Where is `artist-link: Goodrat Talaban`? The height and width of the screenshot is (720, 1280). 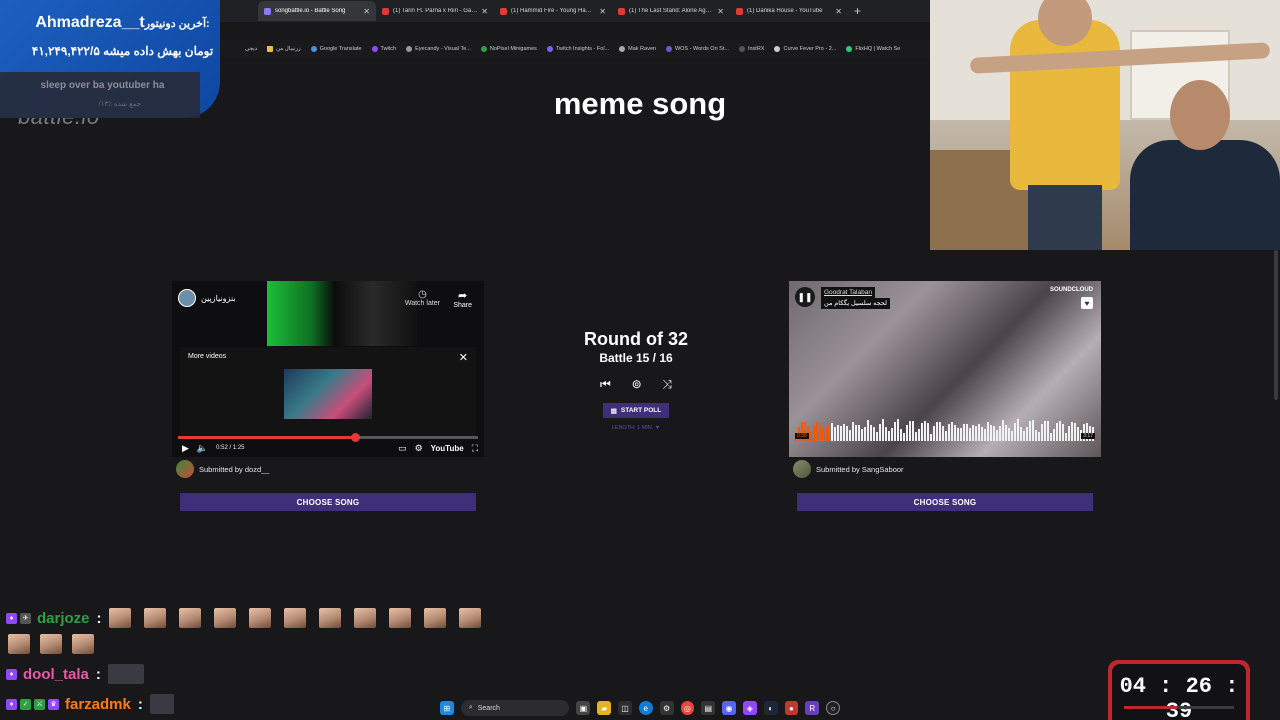 artist-link: Goodrat Talaban is located at coordinates (848, 292).